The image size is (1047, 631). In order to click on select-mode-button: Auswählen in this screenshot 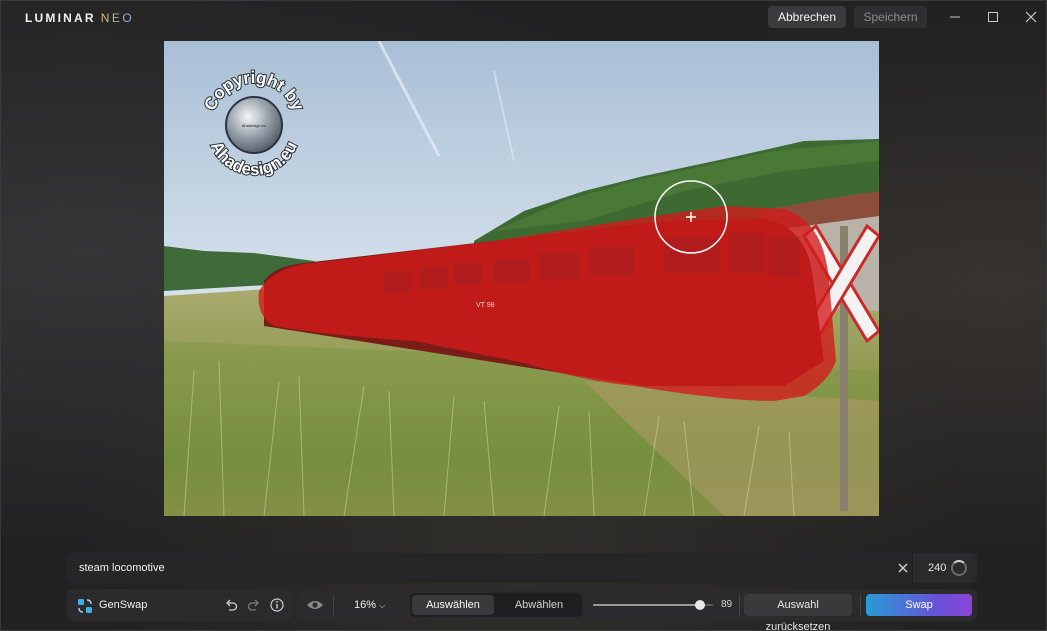, I will do `click(453, 605)`.